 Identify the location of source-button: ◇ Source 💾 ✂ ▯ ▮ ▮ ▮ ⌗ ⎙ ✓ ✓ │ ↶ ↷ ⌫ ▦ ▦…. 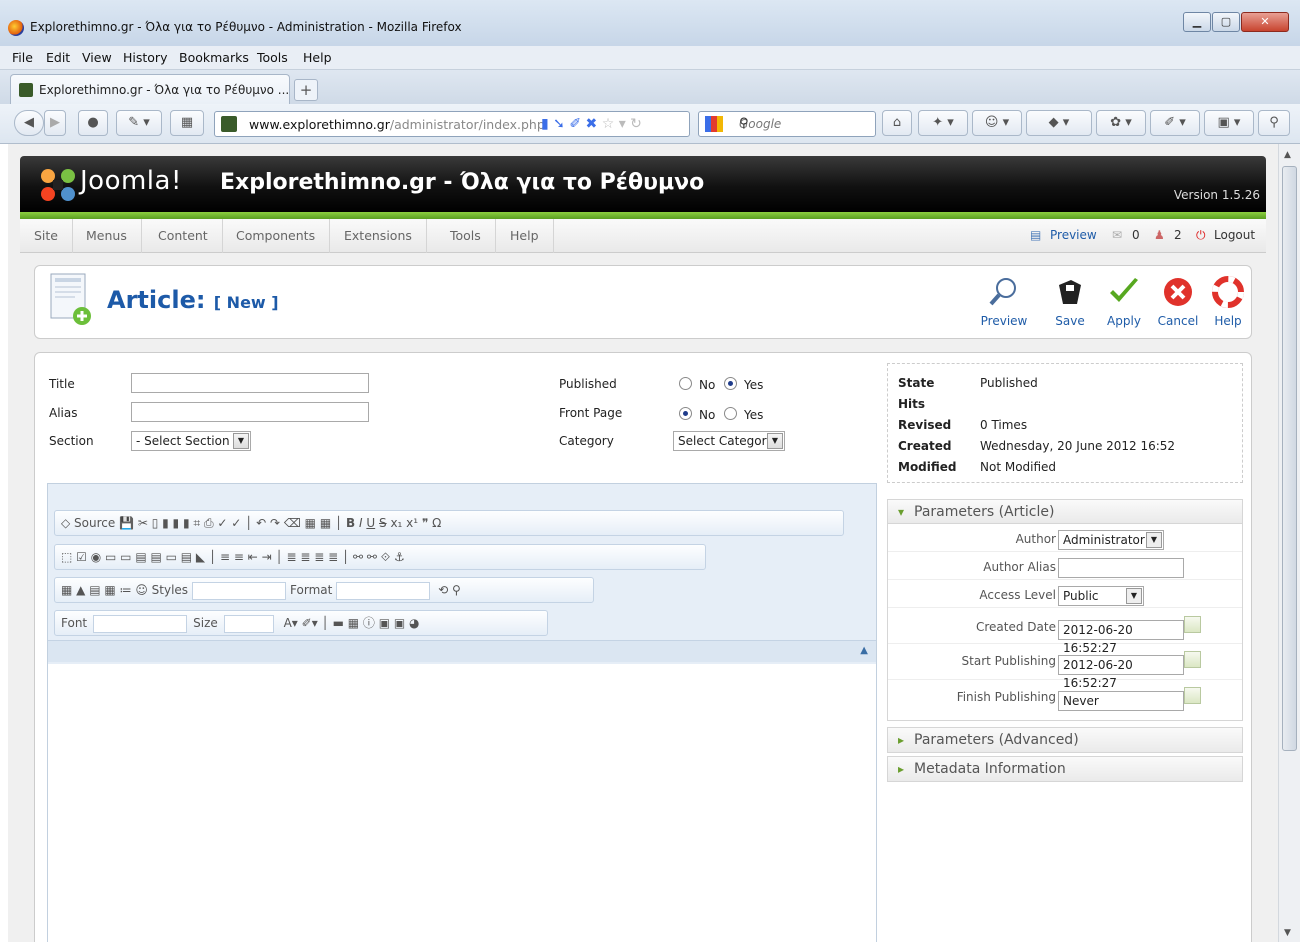
(251, 523).